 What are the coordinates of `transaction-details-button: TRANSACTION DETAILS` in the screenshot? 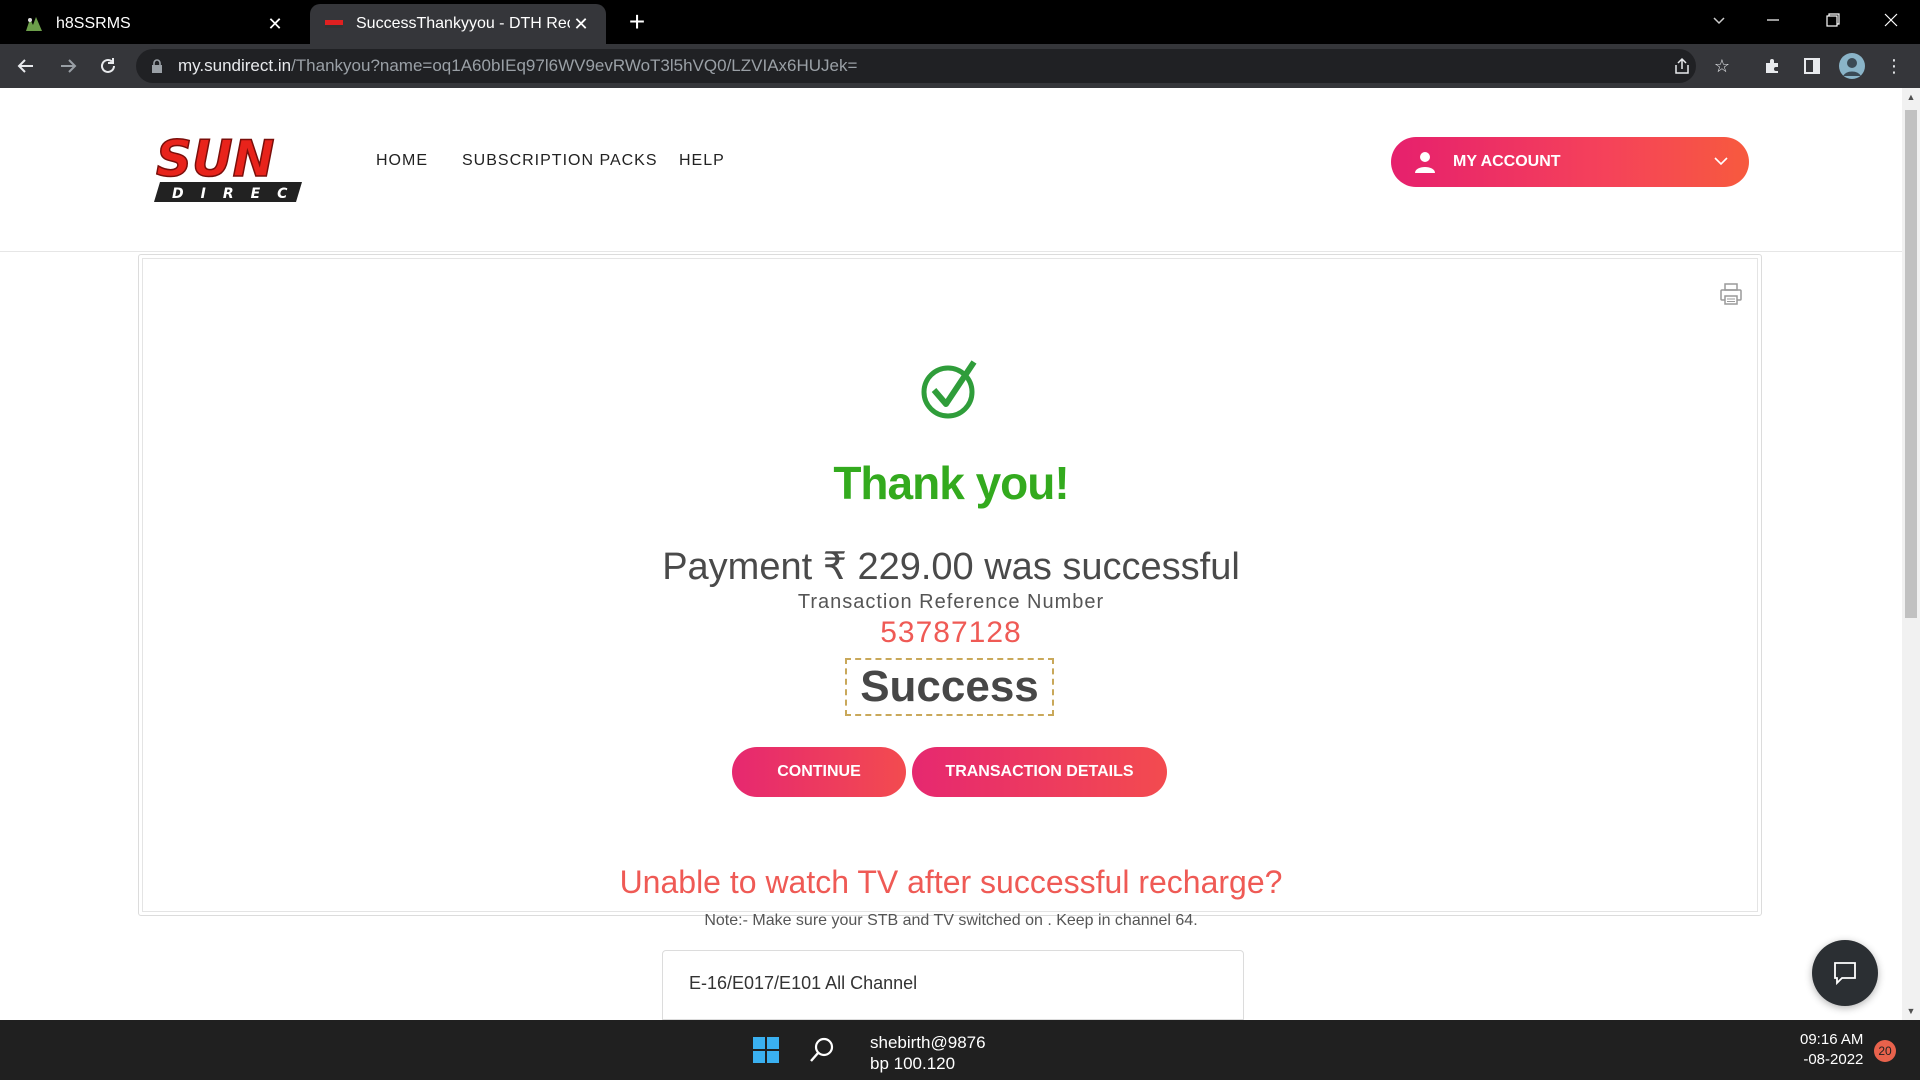 It's located at (1039, 772).